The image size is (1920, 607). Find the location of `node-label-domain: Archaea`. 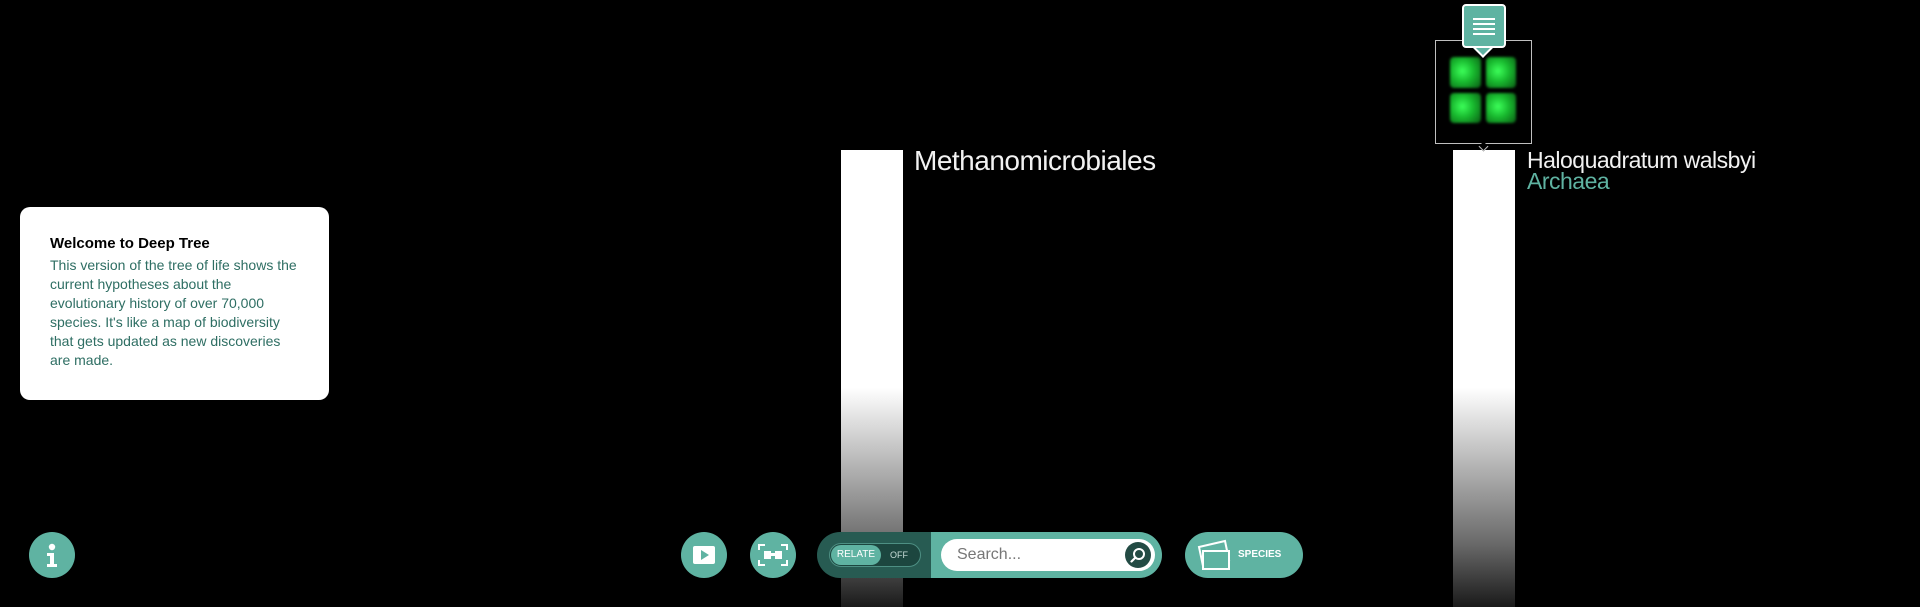

node-label-domain: Archaea is located at coordinates (1568, 181).